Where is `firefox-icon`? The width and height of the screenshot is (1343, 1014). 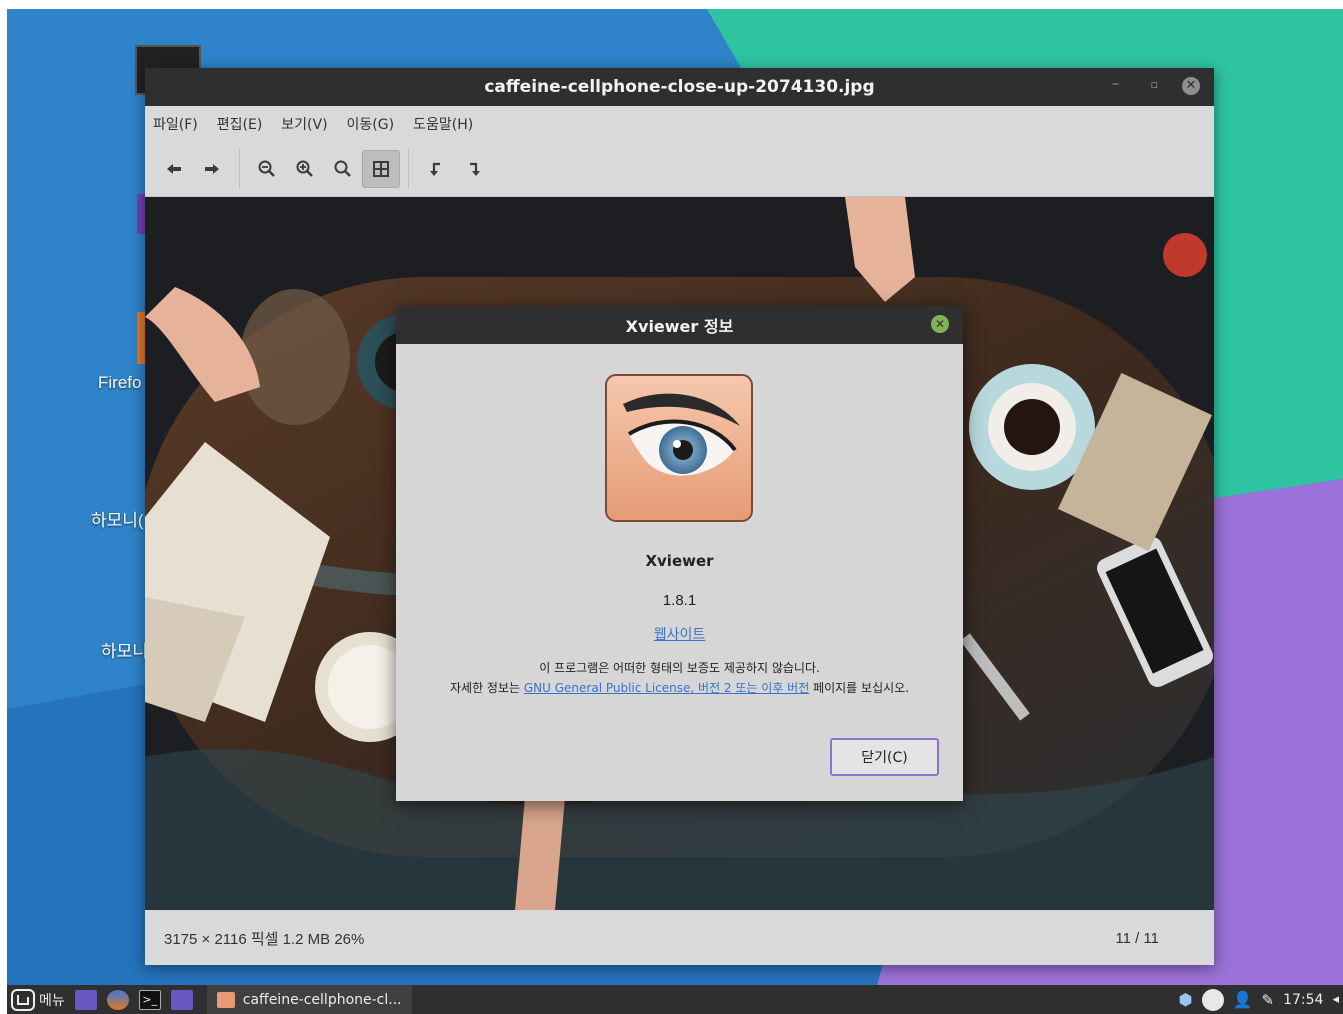
firefox-icon is located at coordinates (117, 999).